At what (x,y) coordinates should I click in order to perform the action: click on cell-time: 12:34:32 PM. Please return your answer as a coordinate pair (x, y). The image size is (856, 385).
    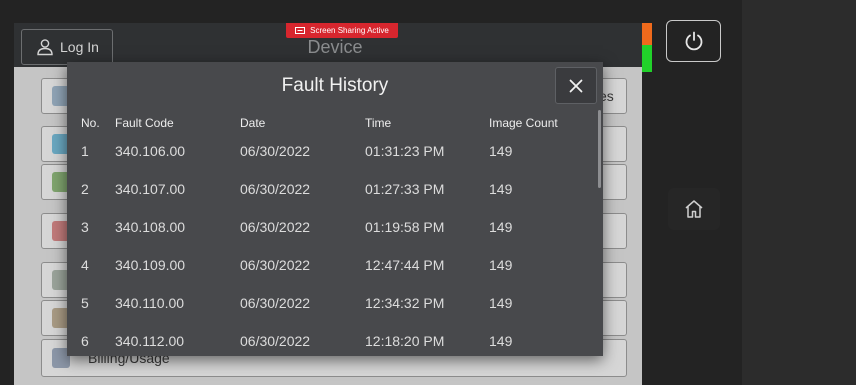
    Looking at the image, I should click on (405, 303).